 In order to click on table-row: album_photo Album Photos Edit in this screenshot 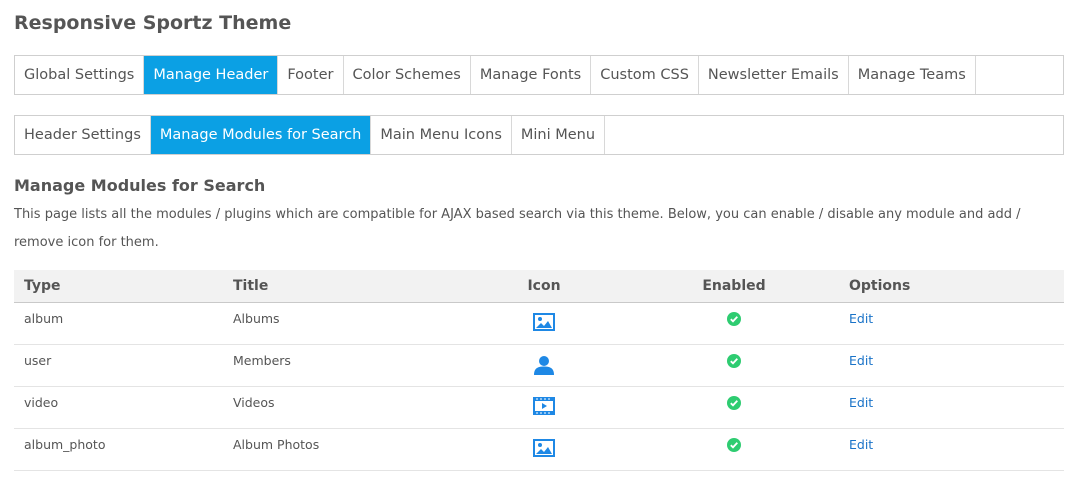, I will do `click(539, 449)`.